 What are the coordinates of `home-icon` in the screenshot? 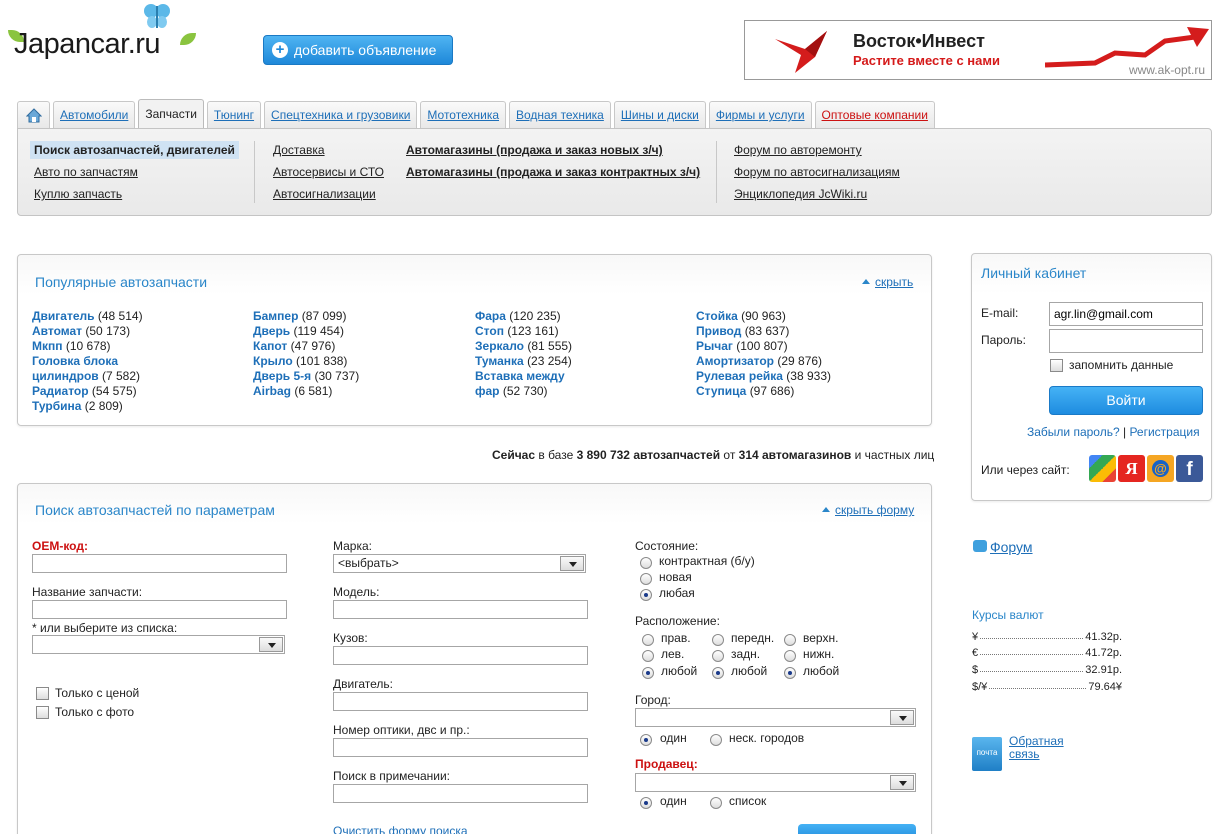 It's located at (33, 114).